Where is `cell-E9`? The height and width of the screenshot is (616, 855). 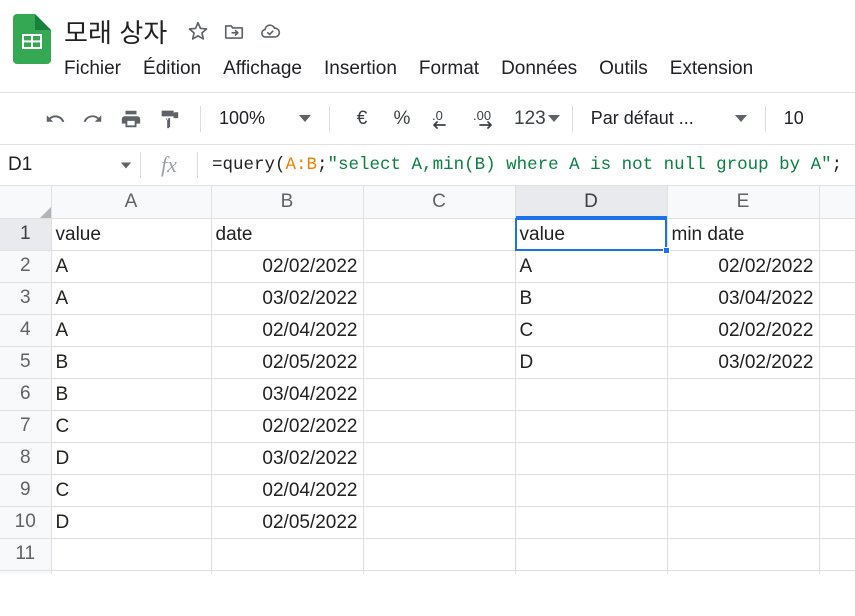 cell-E9 is located at coordinates (743, 490).